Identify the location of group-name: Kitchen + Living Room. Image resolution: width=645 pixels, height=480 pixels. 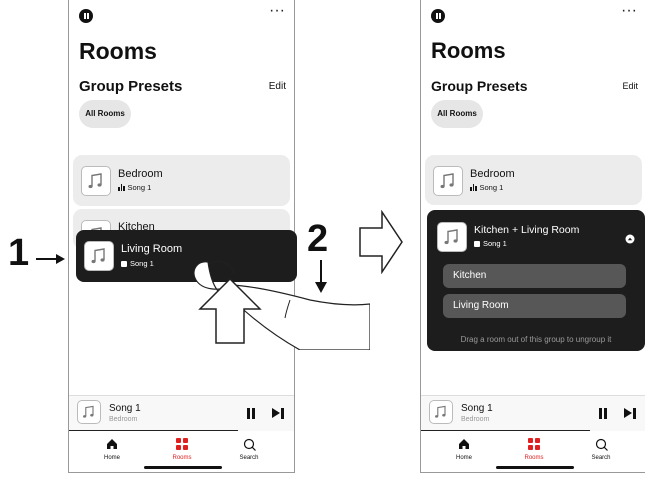
(527, 230).